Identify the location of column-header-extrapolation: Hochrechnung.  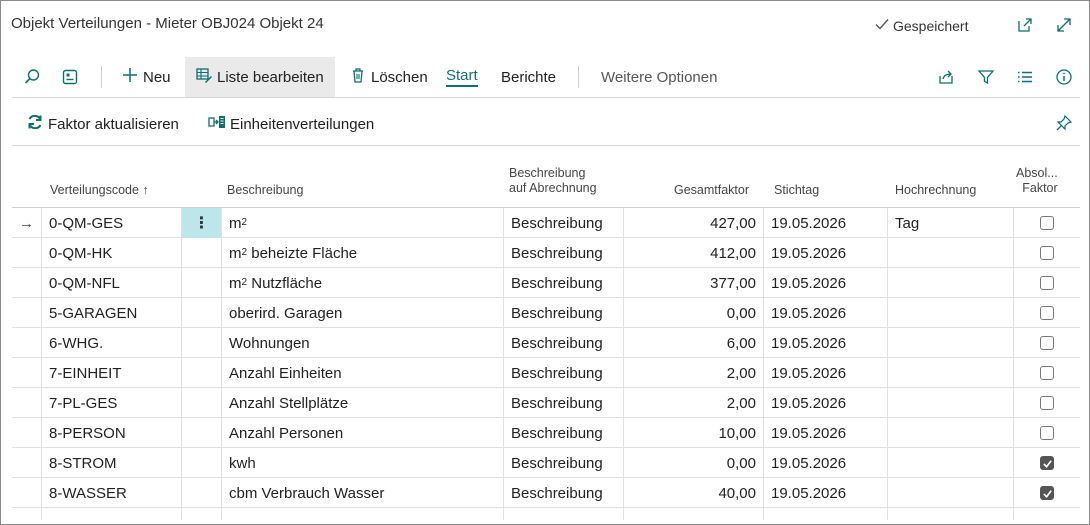
(935, 190).